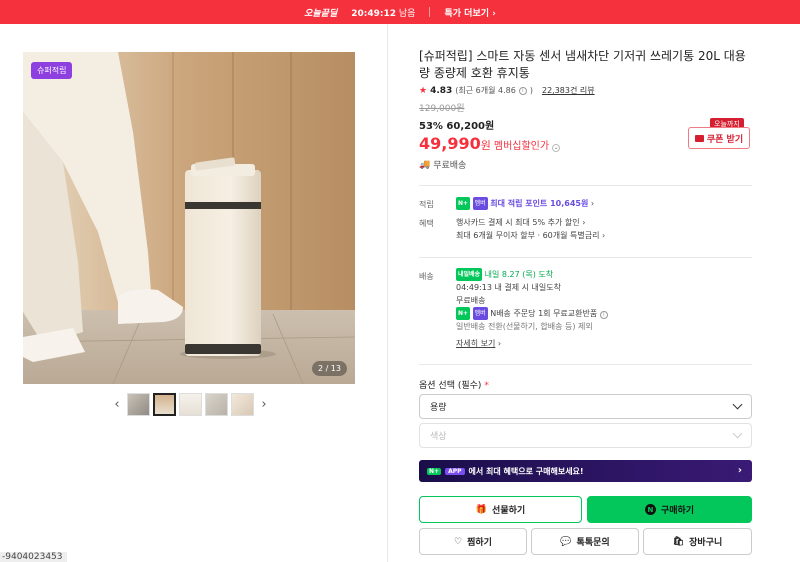 The width and height of the screenshot is (800, 562). Describe the element at coordinates (329, 368) in the screenshot. I see `image-counter: 2 / 13` at that location.